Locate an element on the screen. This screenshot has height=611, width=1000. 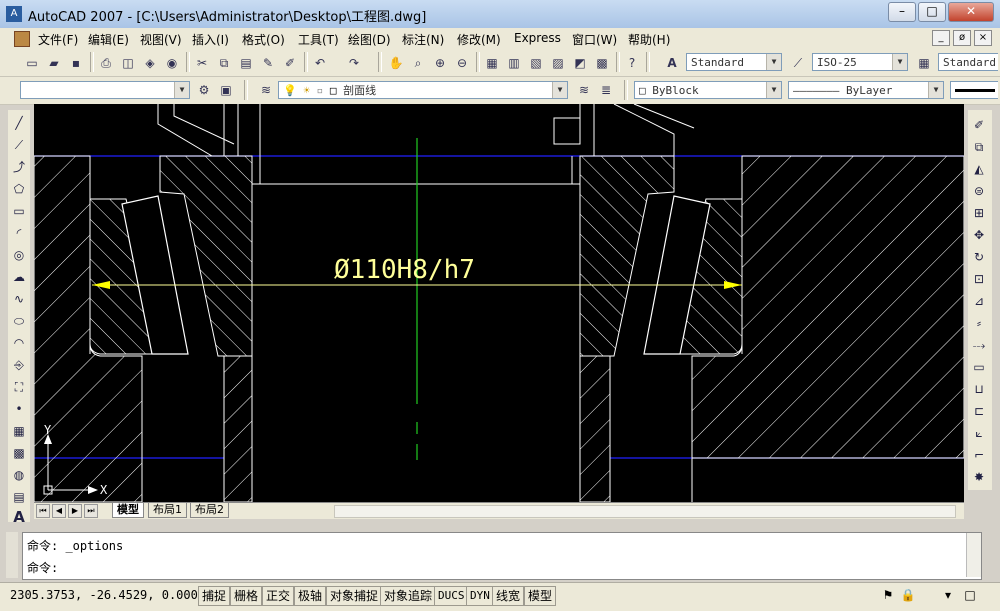
cut-icon: ✂ is located at coordinates (202, 63).